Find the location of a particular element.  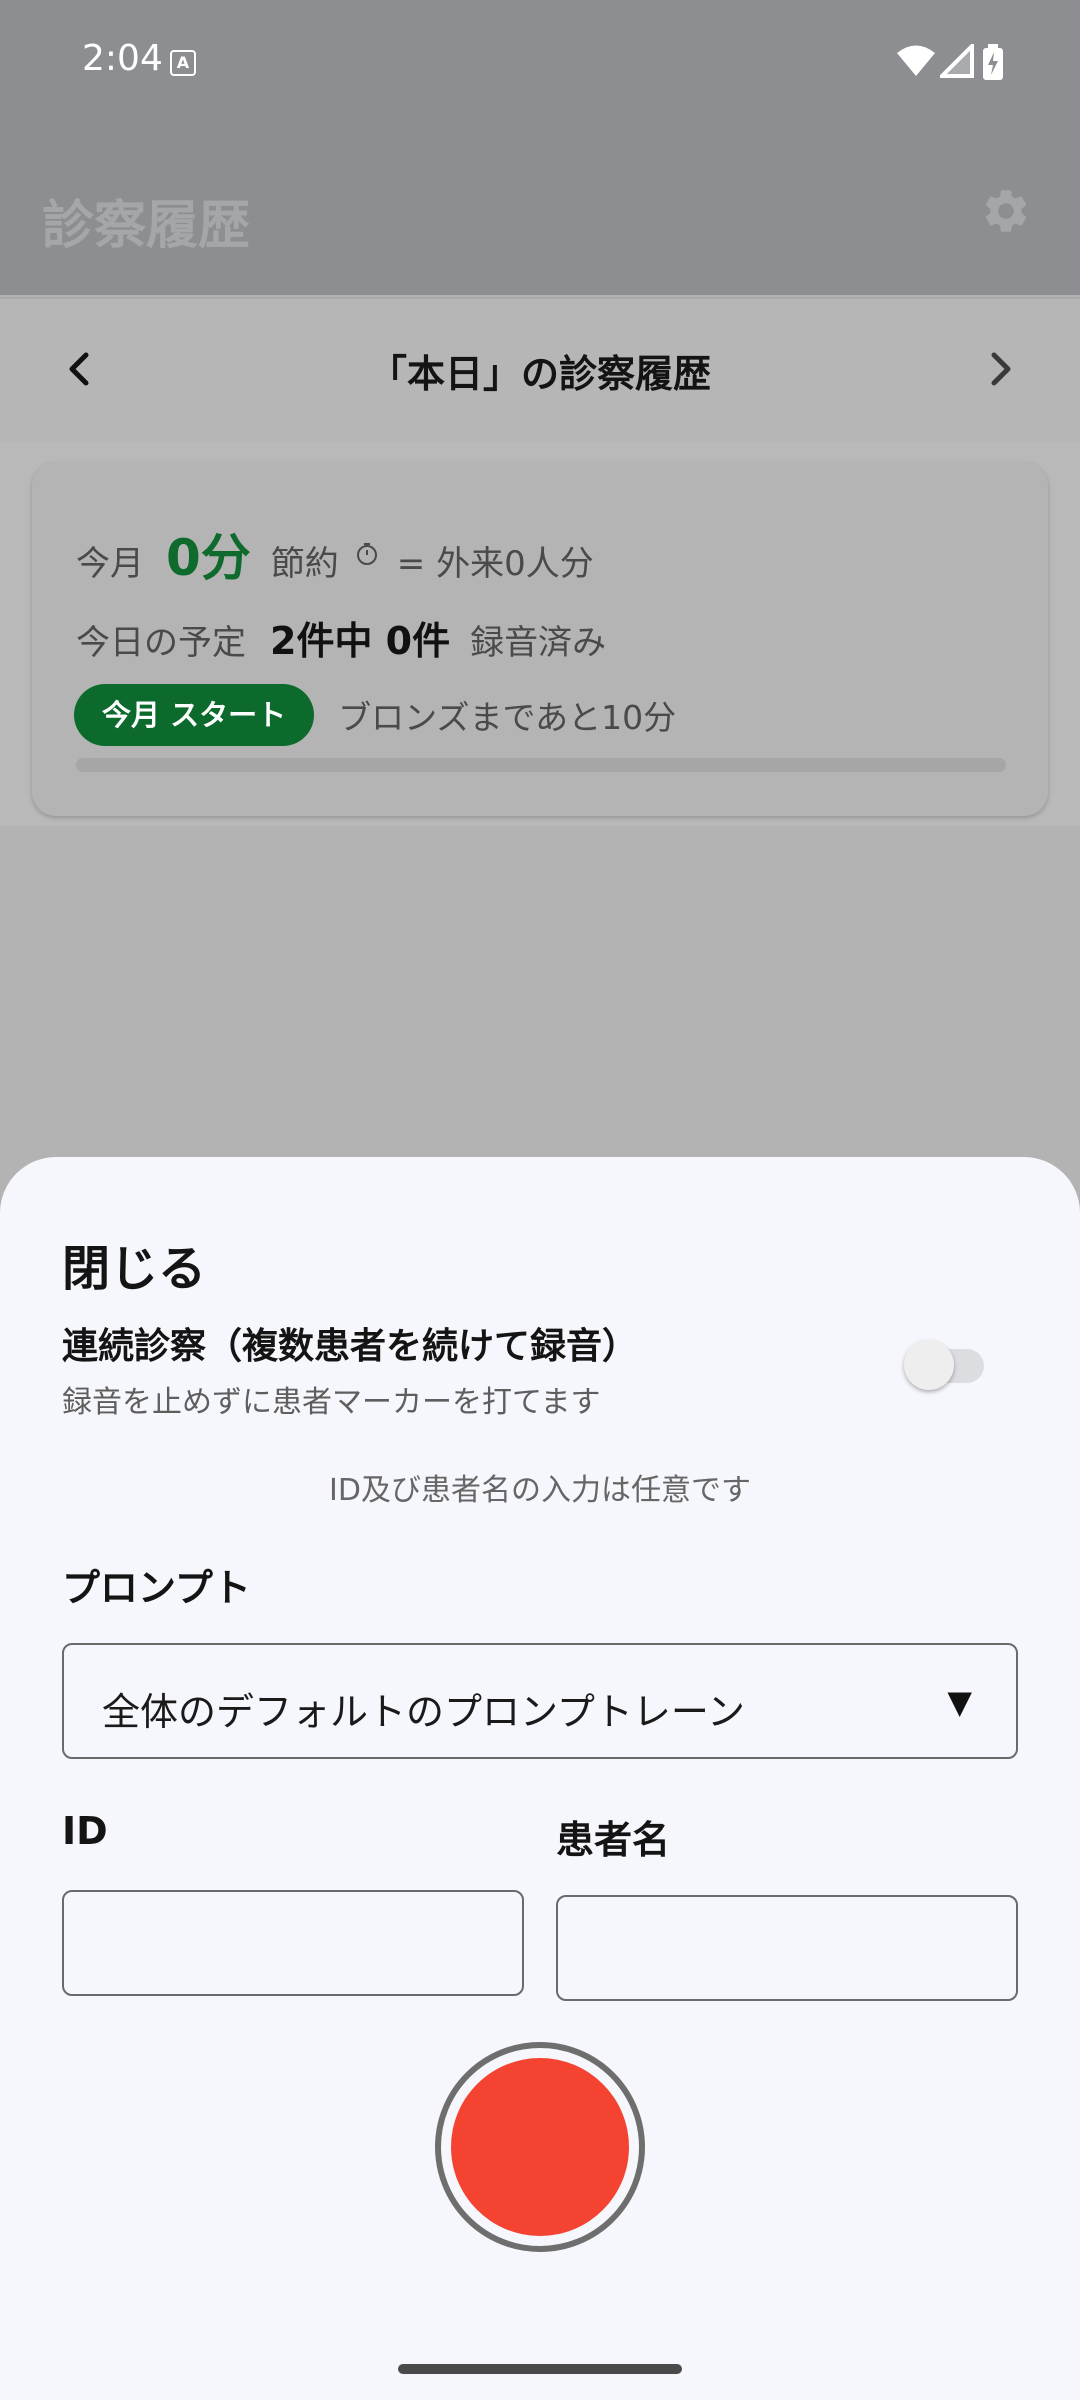

gear-icon is located at coordinates (1006, 211).